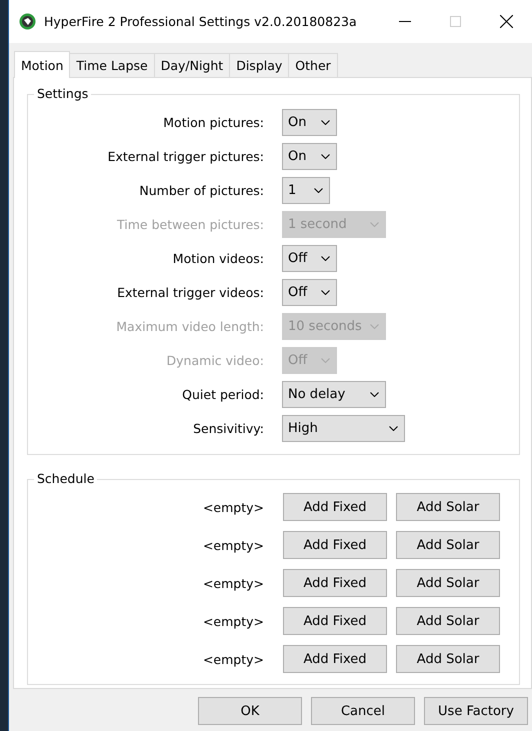 The width and height of the screenshot is (532, 731). What do you see at coordinates (66, 478) in the screenshot?
I see `group-title: Schedule` at bounding box center [66, 478].